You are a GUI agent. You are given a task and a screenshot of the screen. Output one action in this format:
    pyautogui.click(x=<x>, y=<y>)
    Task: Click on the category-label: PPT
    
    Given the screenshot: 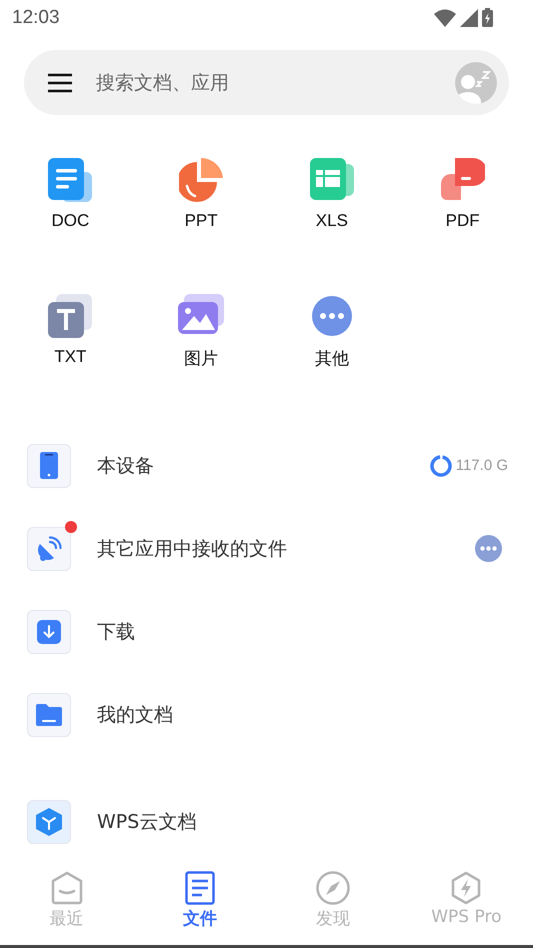 What is the action you would take?
    pyautogui.click(x=201, y=221)
    